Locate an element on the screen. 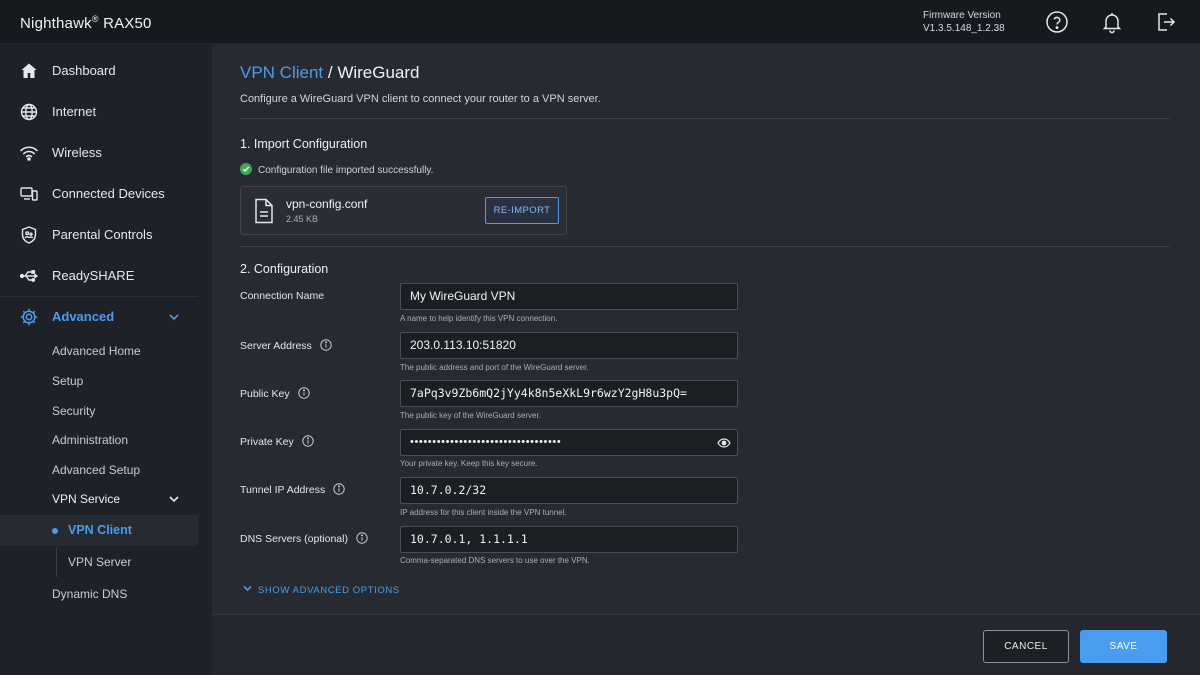  sidebar-subitem-label: VPN Client is located at coordinates (100, 530).